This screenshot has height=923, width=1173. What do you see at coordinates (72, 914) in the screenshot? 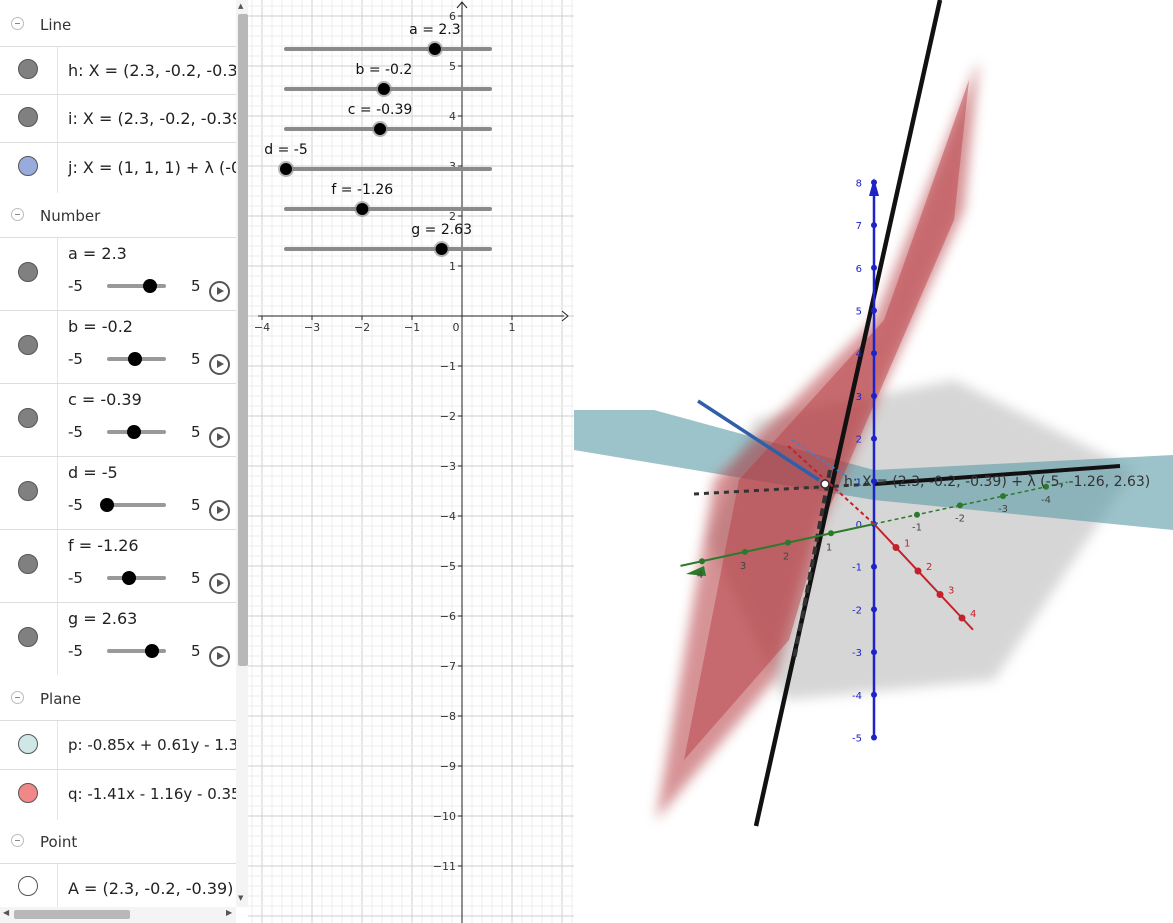
I see `horizontal-scroll-thumb` at bounding box center [72, 914].